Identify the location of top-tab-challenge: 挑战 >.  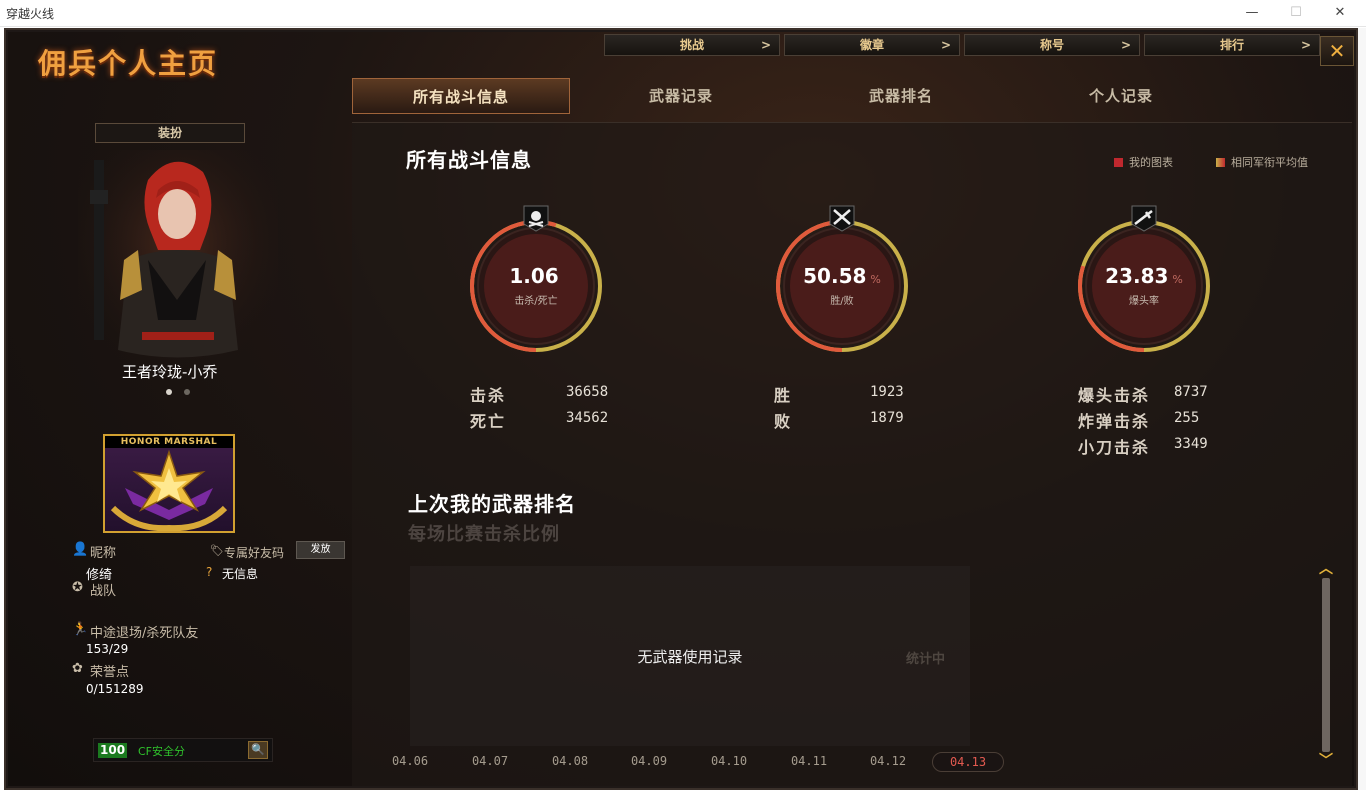
(692, 45).